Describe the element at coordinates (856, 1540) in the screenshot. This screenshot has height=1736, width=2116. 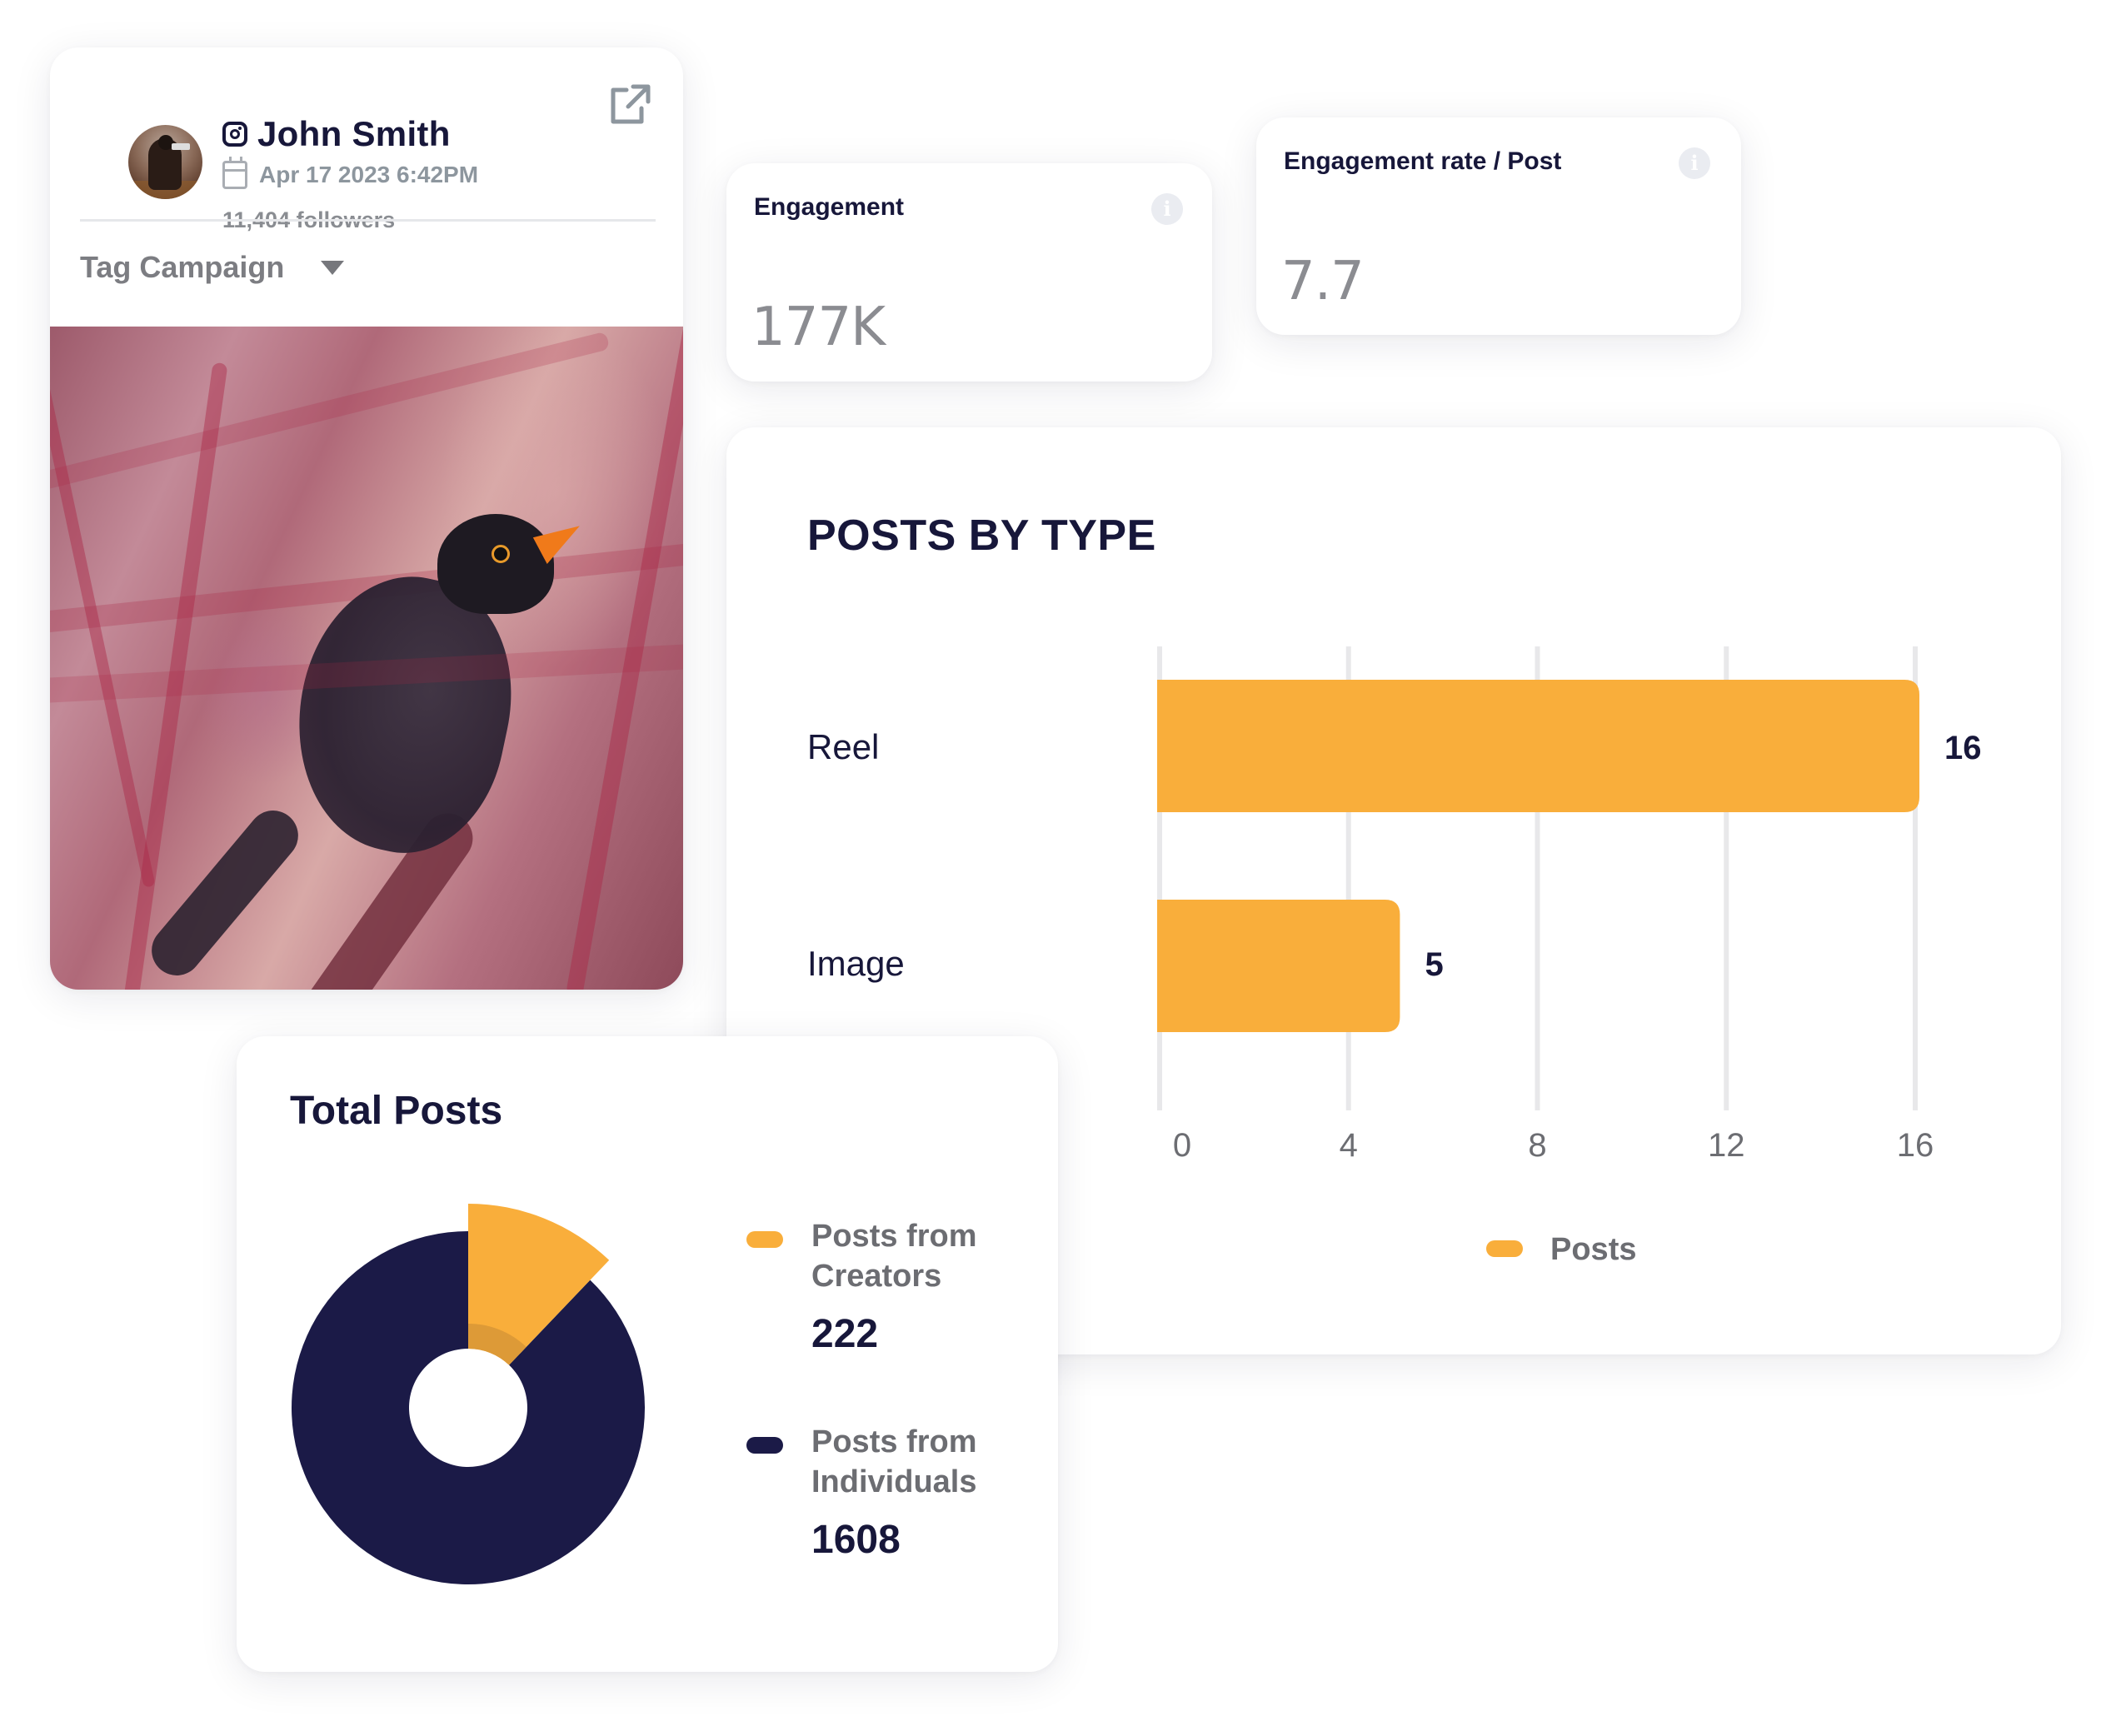
I see `legend-value: 1608` at that location.